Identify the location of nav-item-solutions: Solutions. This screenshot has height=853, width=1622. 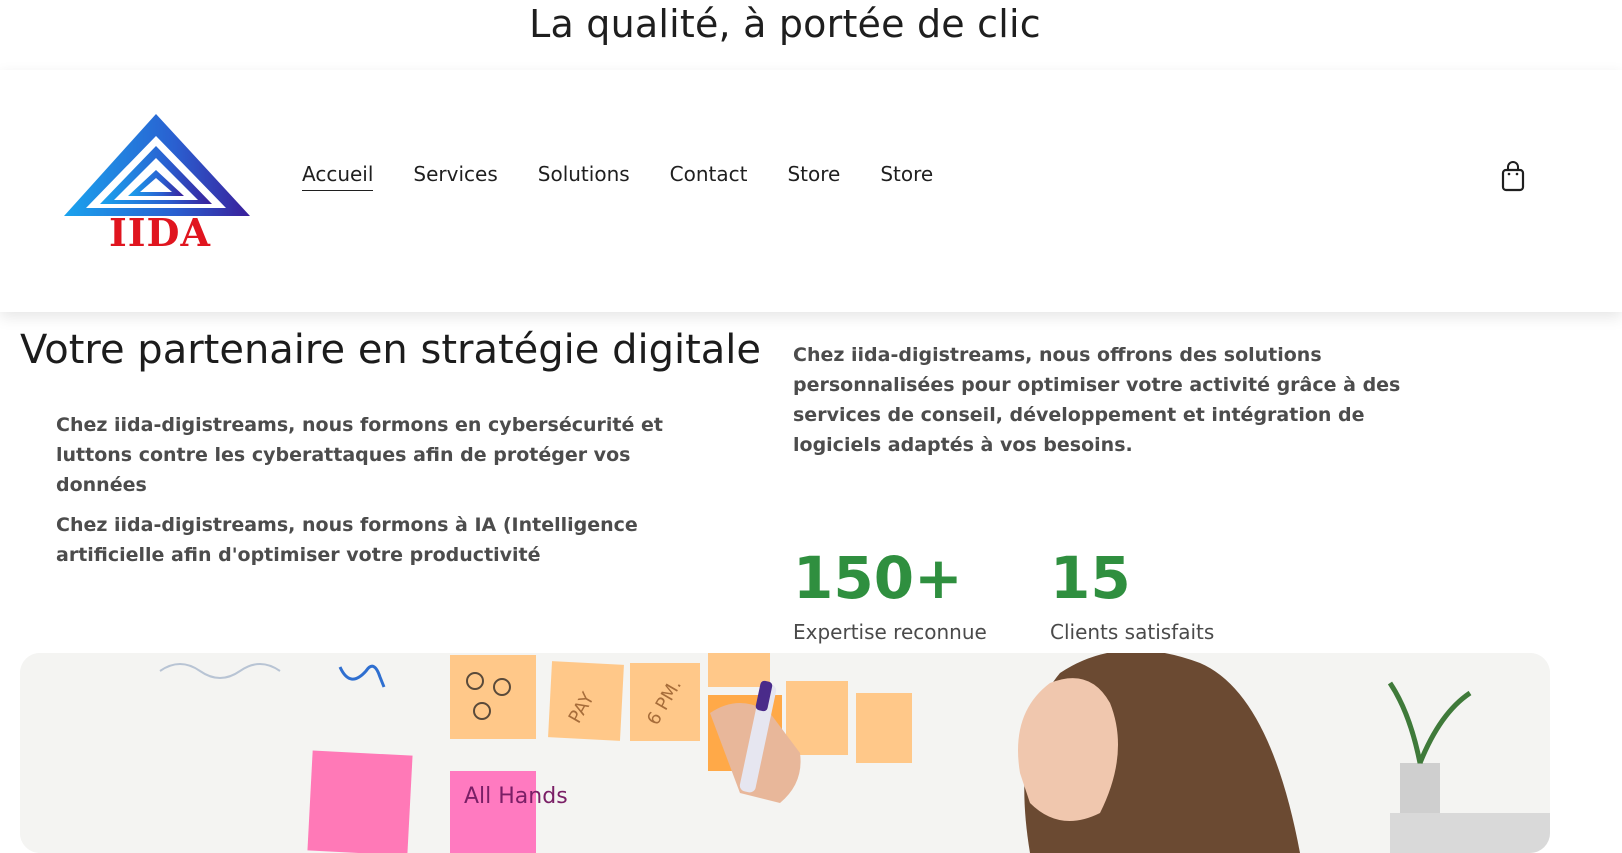
(584, 176).